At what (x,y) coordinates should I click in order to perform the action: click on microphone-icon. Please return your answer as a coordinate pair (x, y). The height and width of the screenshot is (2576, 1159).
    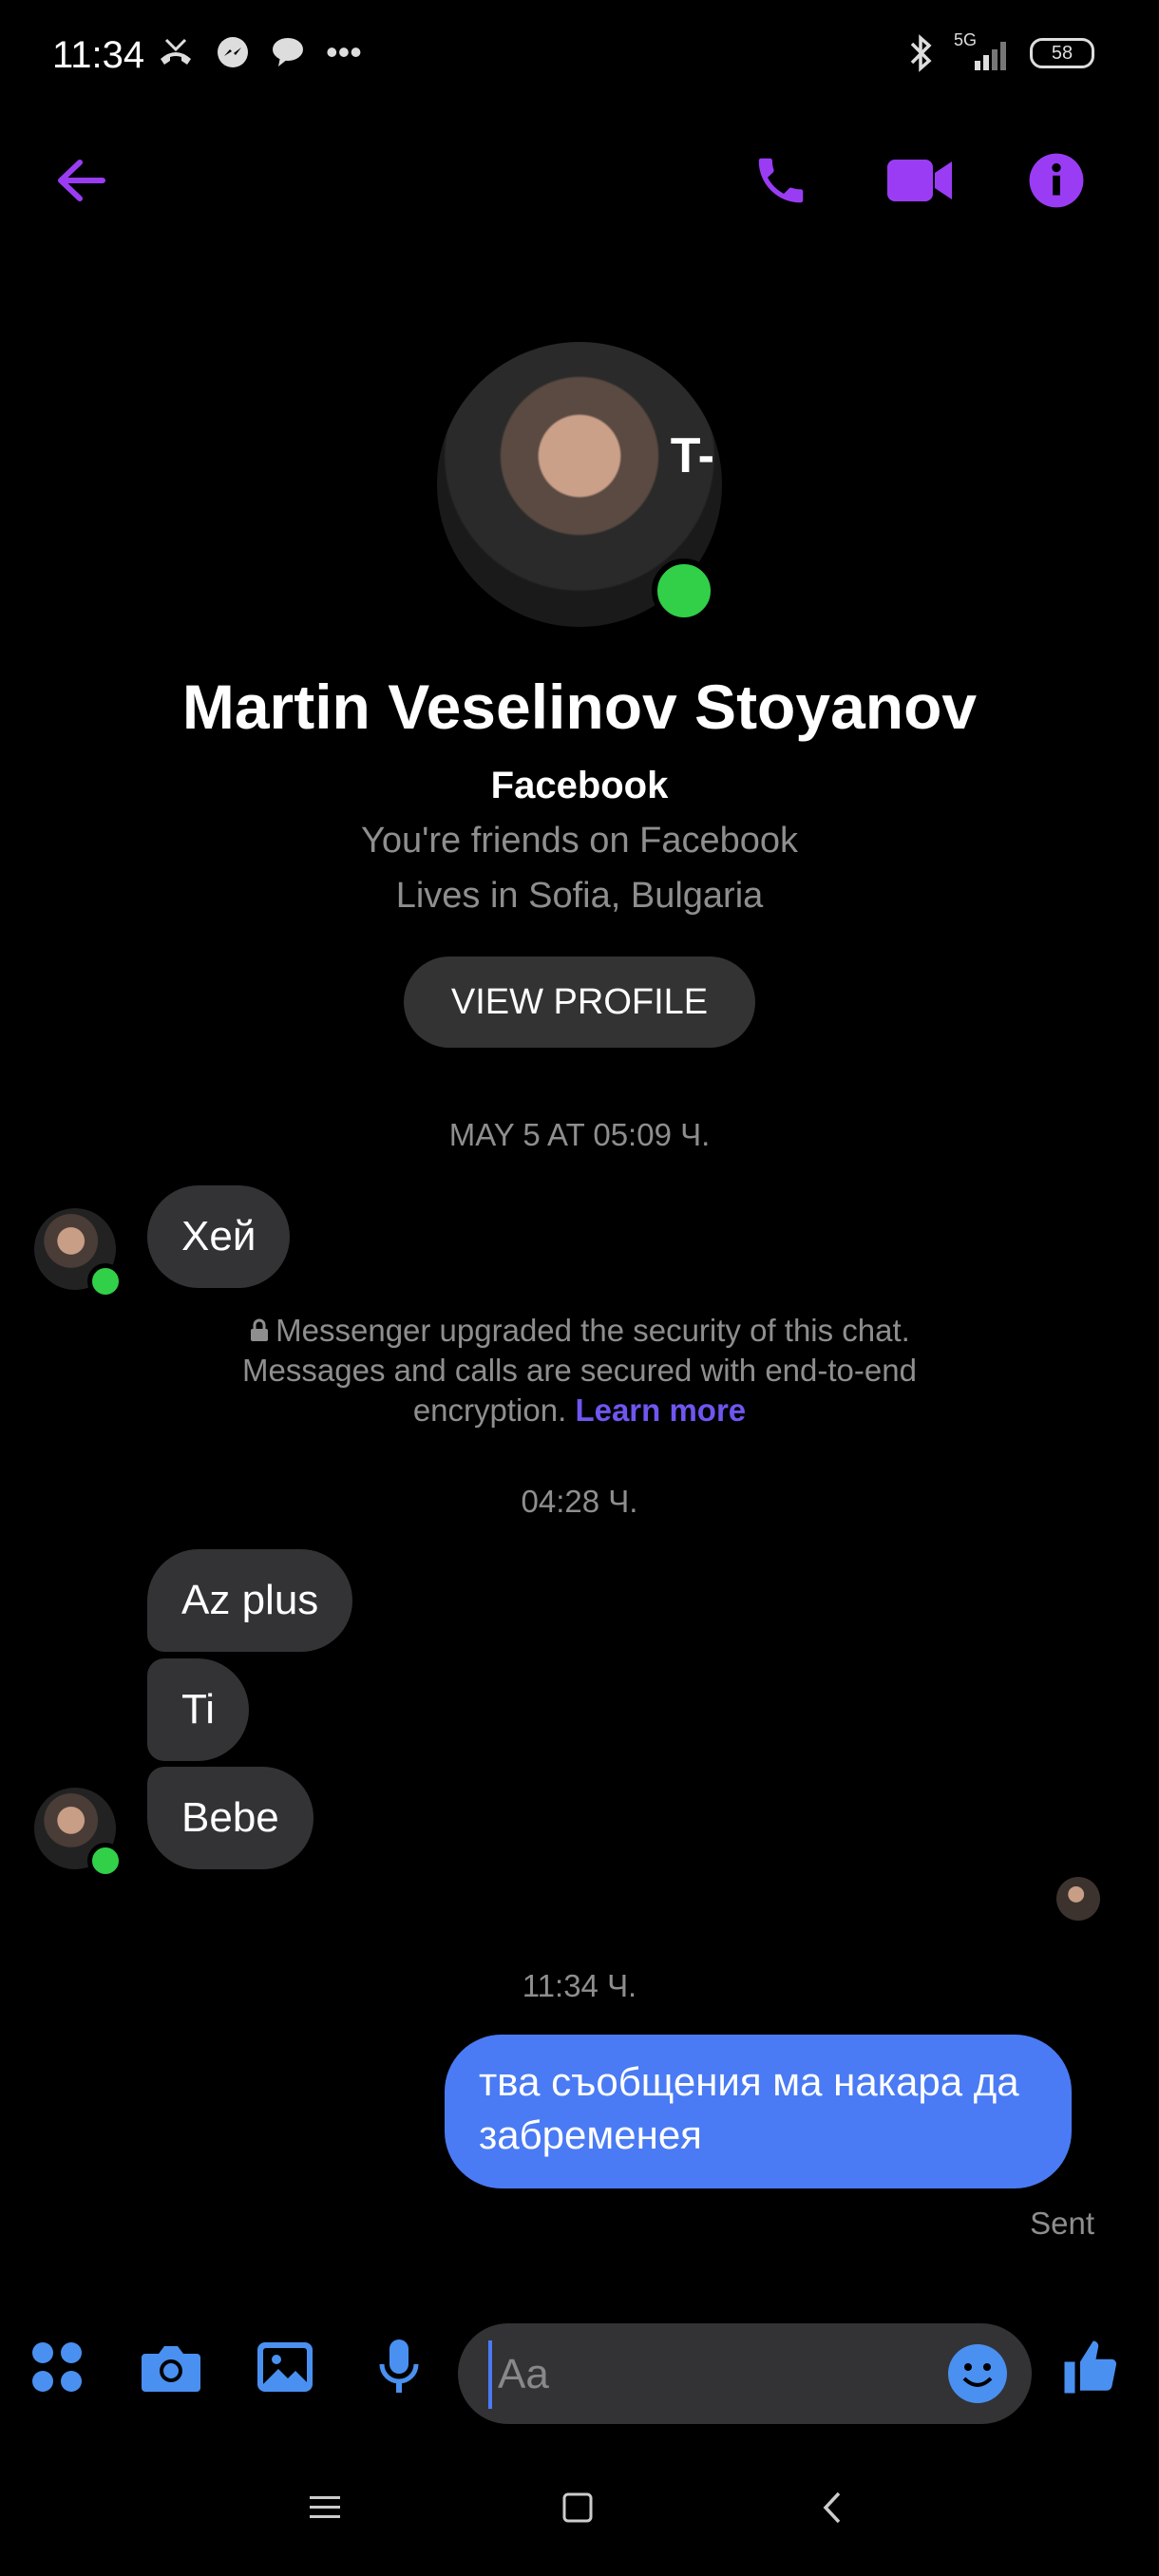
    Looking at the image, I should click on (399, 2366).